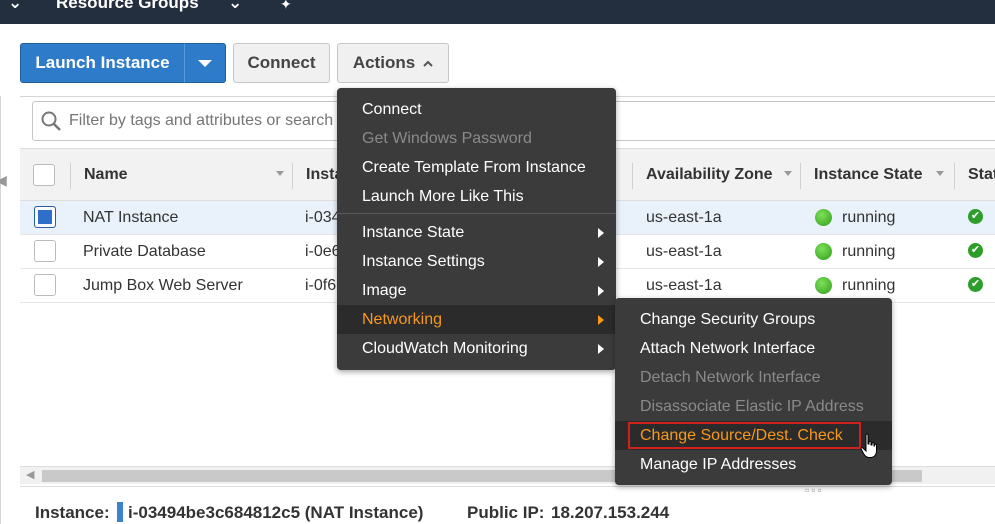  I want to click on column-header-instance-state: Instance State, so click(868, 175).